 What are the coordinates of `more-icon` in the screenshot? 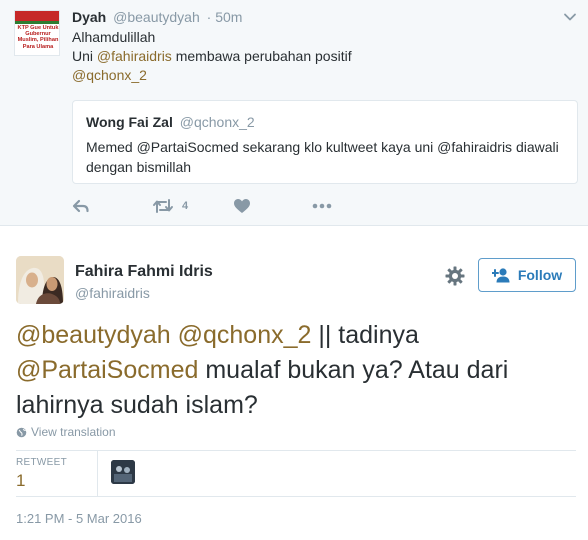 It's located at (322, 206).